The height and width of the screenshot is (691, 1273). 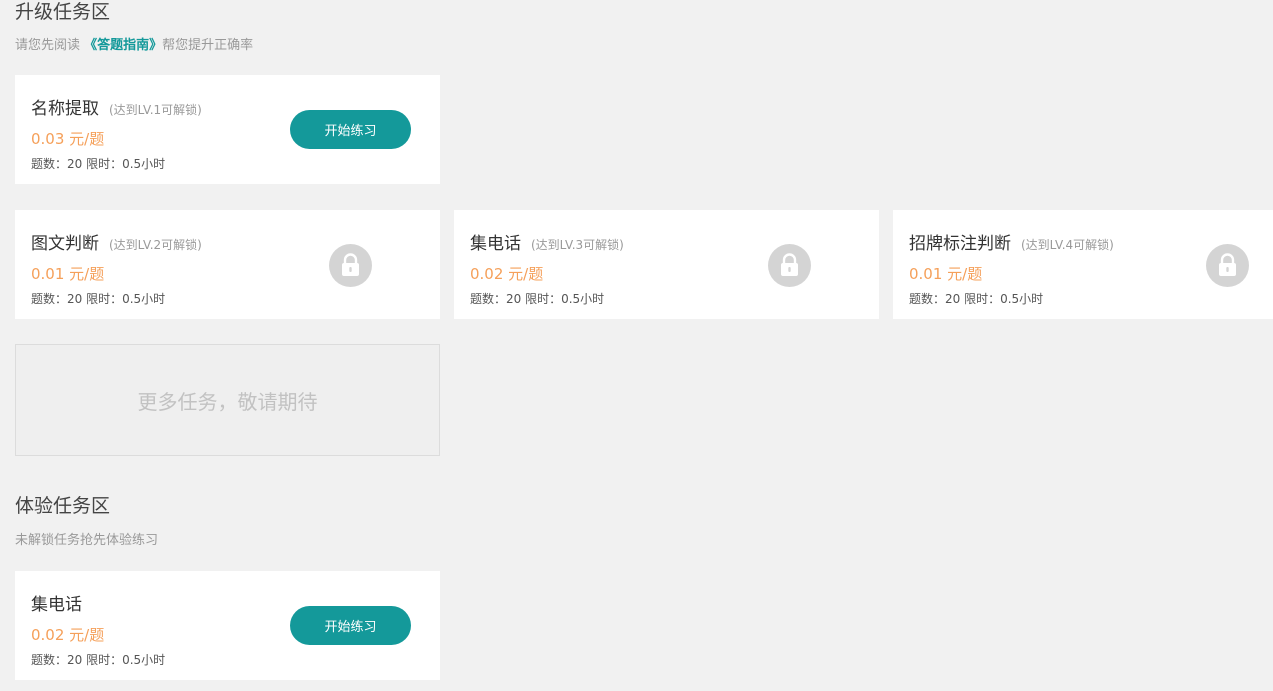 What do you see at coordinates (123, 45) in the screenshot?
I see `answer-guide-link: 《答题指南》` at bounding box center [123, 45].